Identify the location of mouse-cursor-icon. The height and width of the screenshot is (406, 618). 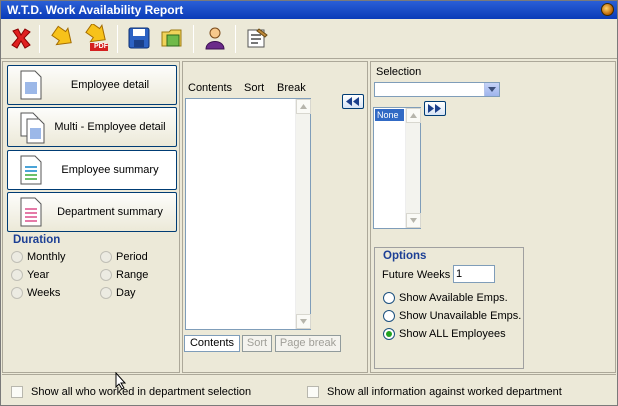
(121, 381).